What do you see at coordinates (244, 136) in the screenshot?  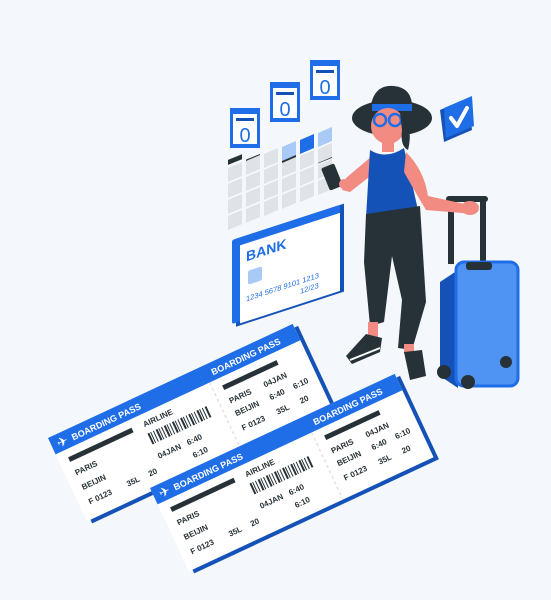 I see `calendar-day-1: 0` at bounding box center [244, 136].